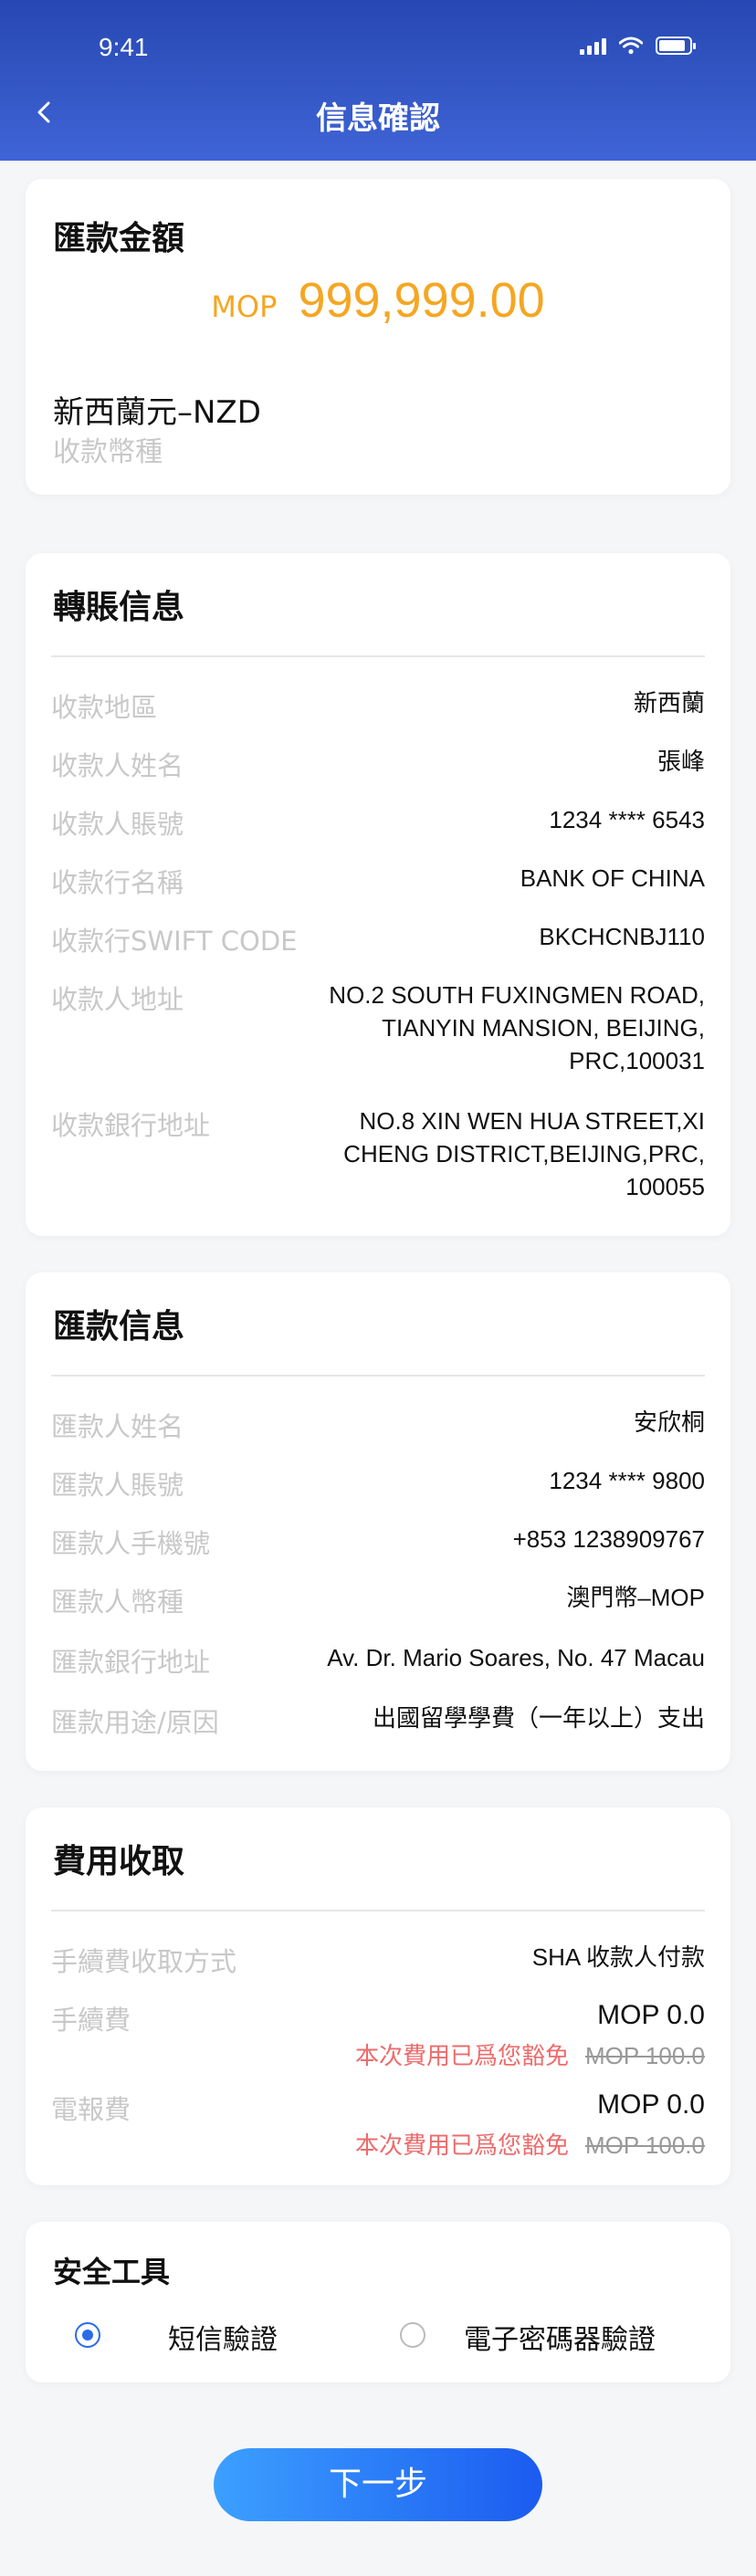 The height and width of the screenshot is (2576, 756). I want to click on row-value: Av. Dr. Mario Soares, No. 47 Macau, so click(516, 1658).